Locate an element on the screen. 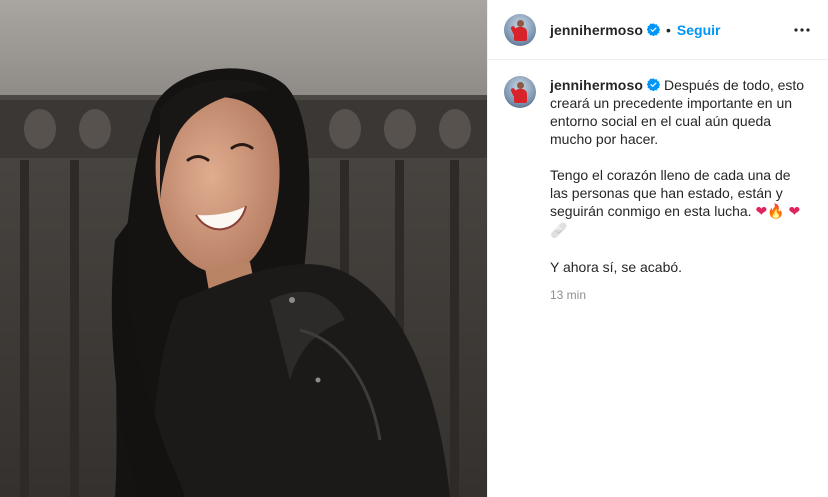  post-header: jennihermoso • Seguir is located at coordinates (658, 30).